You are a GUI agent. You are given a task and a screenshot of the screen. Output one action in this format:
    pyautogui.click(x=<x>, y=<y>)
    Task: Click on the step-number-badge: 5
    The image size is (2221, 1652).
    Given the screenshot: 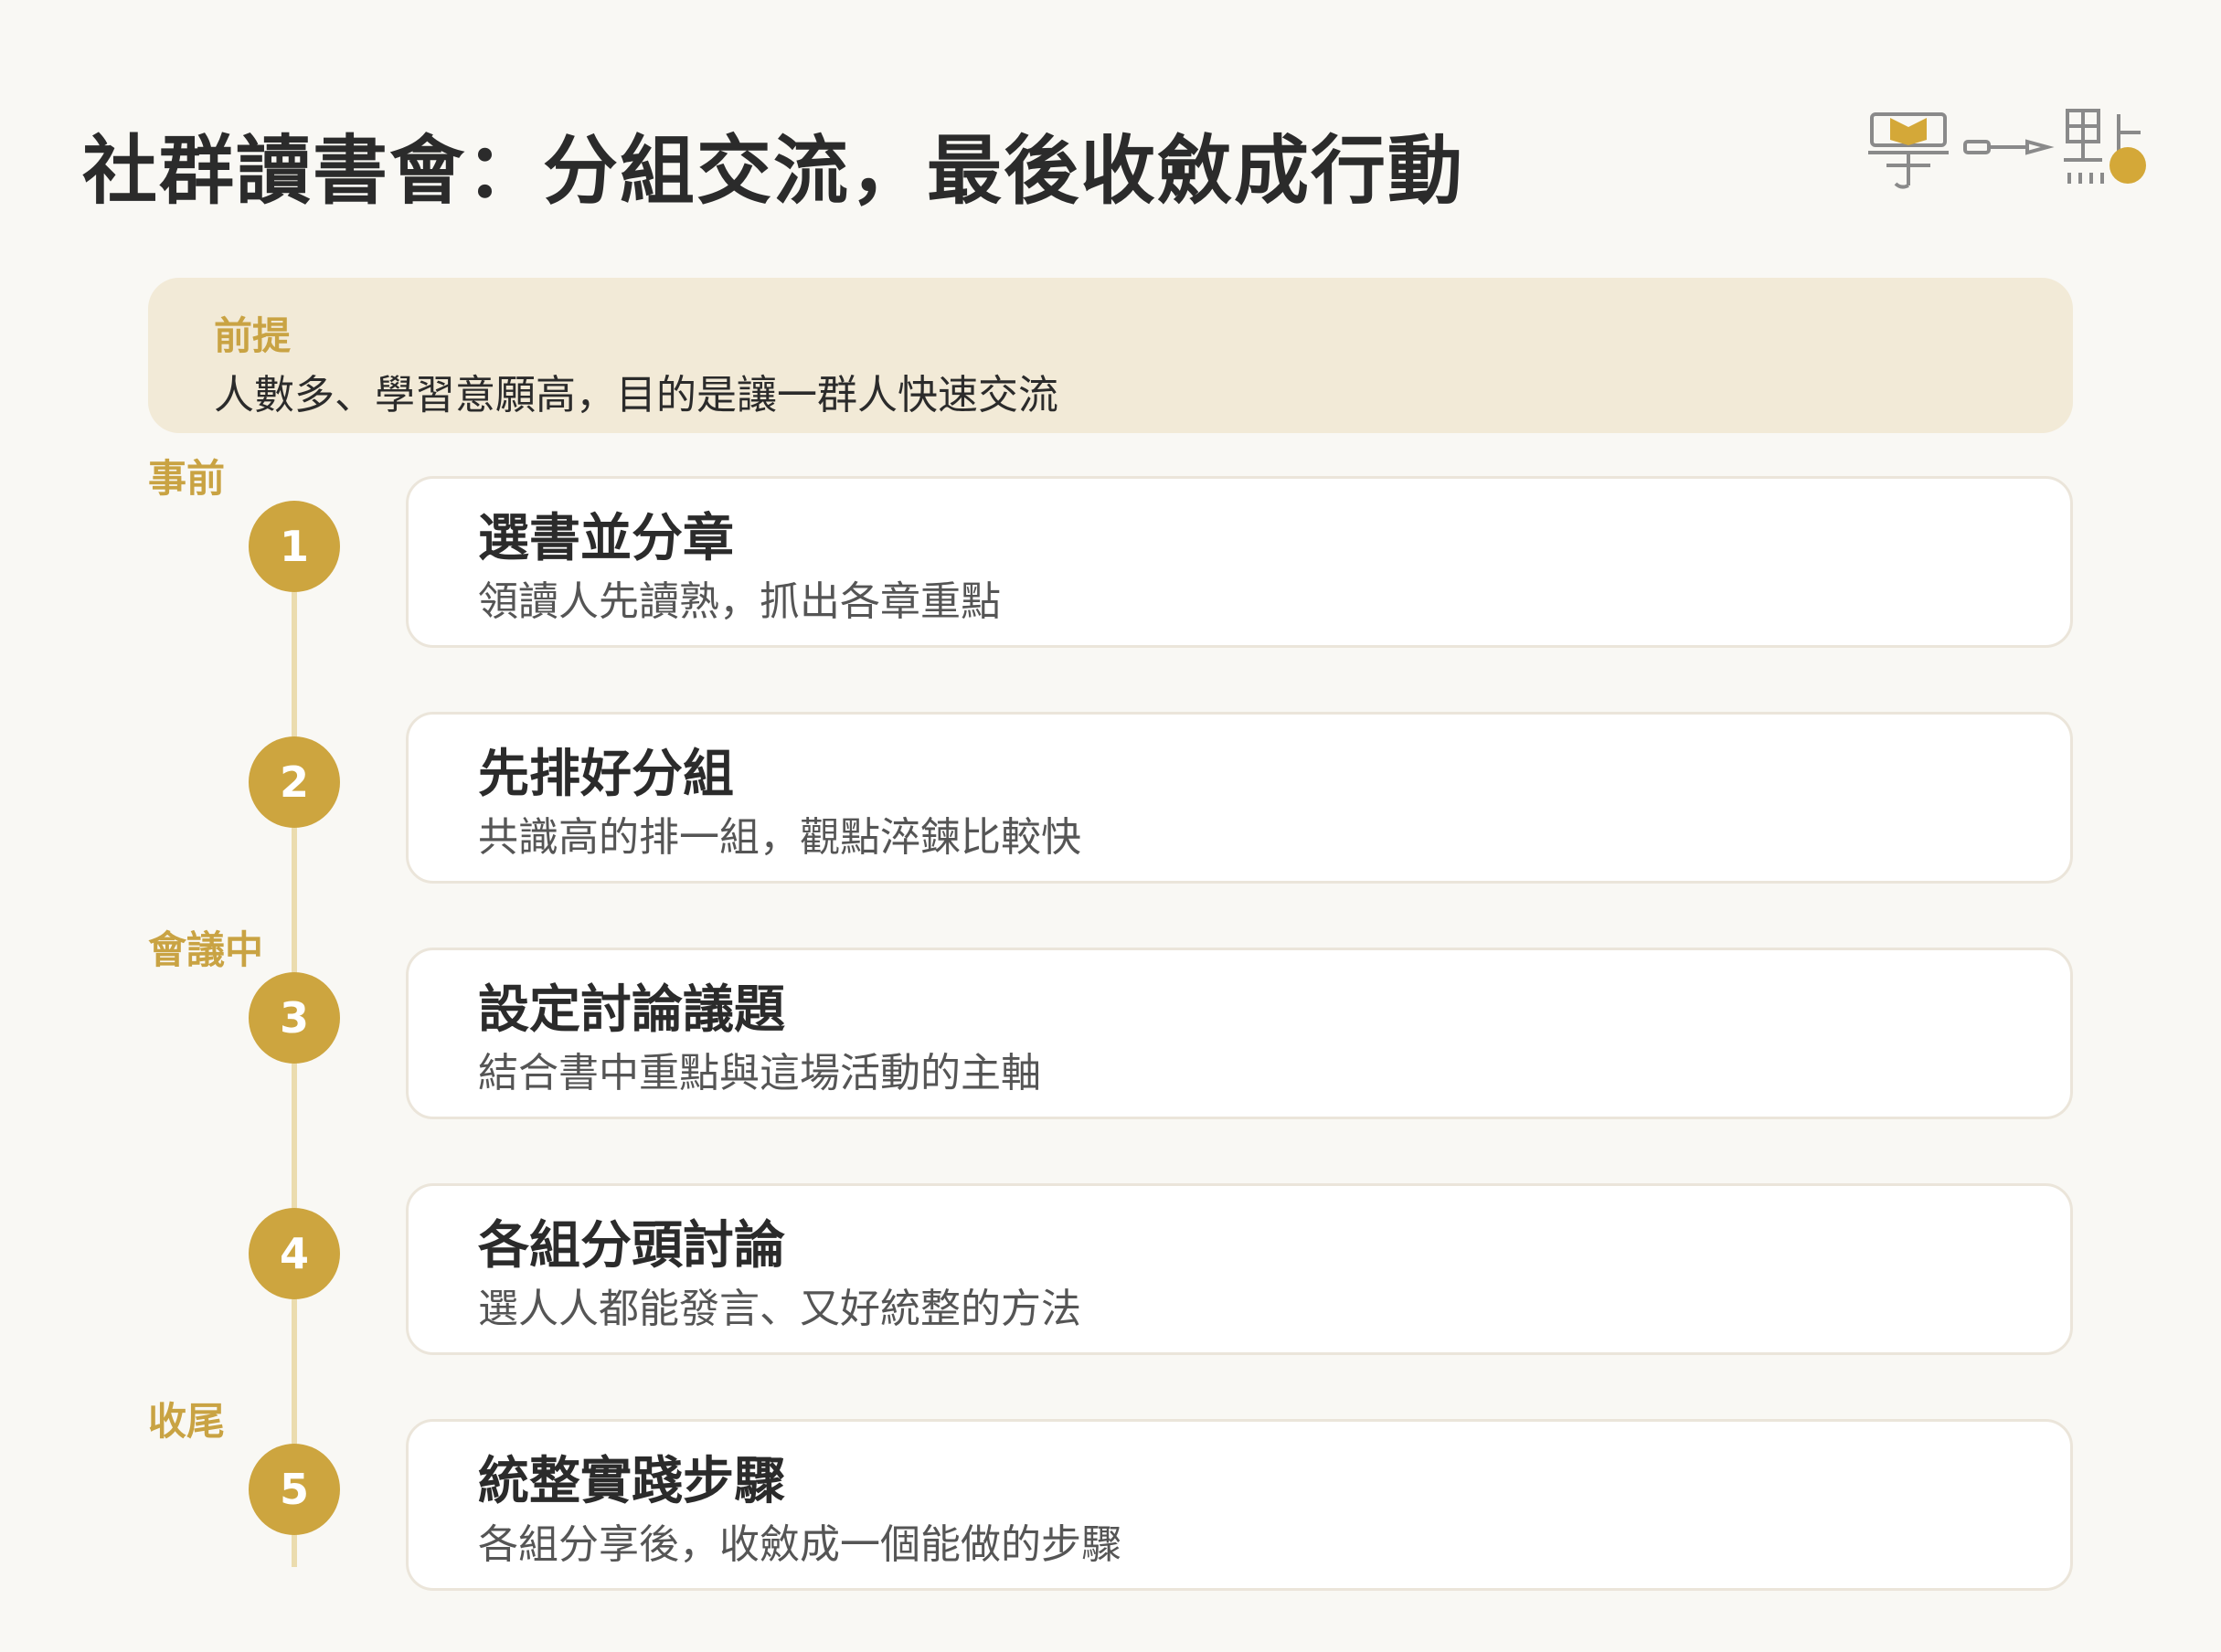 What is the action you would take?
    pyautogui.click(x=294, y=1490)
    